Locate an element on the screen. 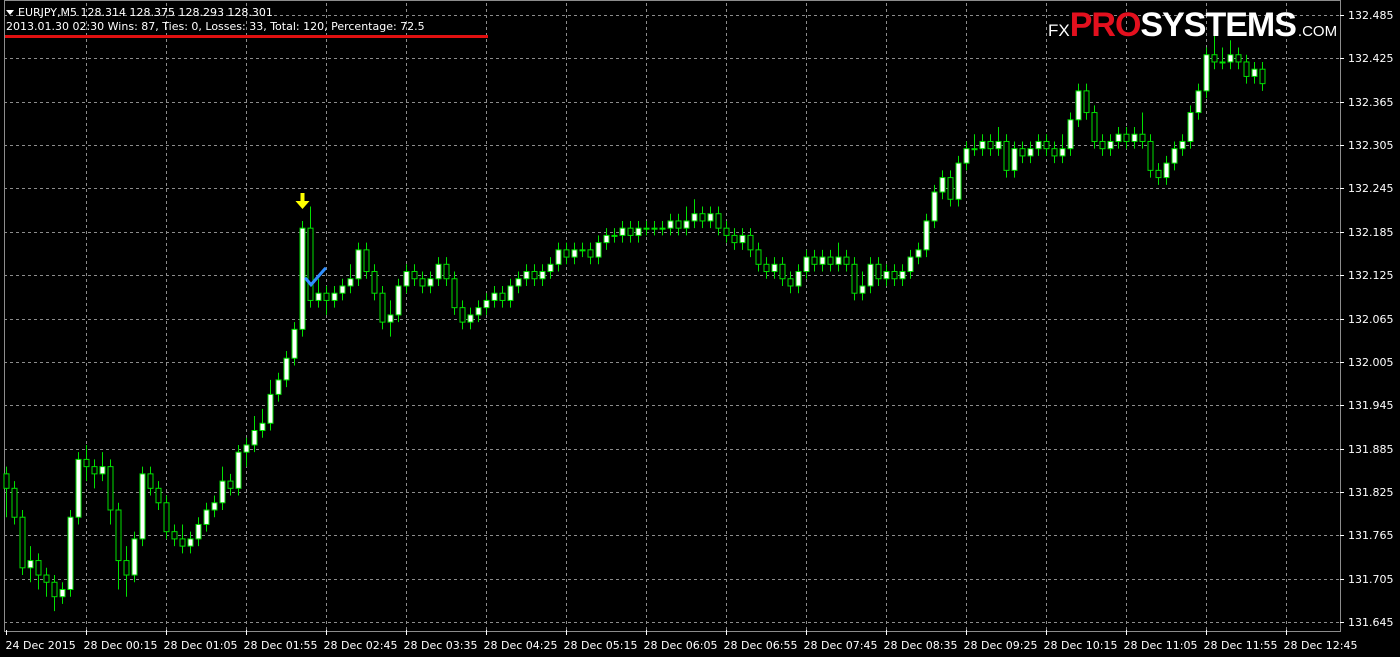  x-tick-label: 28 Dec 10:15 is located at coordinates (1080, 645).